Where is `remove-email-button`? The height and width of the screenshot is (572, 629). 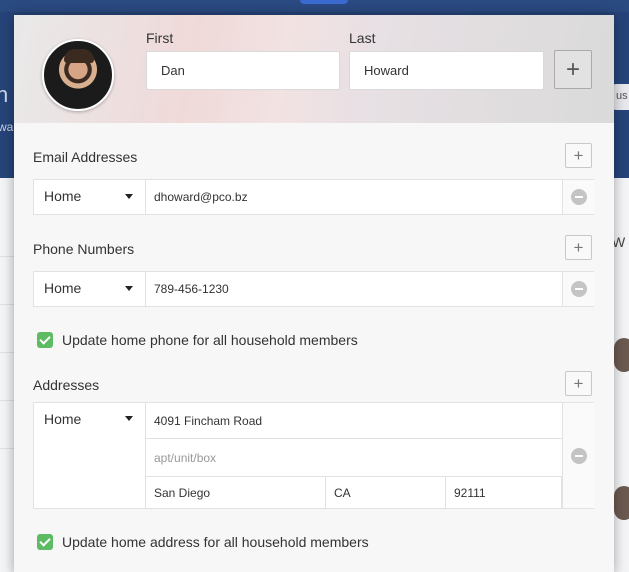 remove-email-button is located at coordinates (578, 197).